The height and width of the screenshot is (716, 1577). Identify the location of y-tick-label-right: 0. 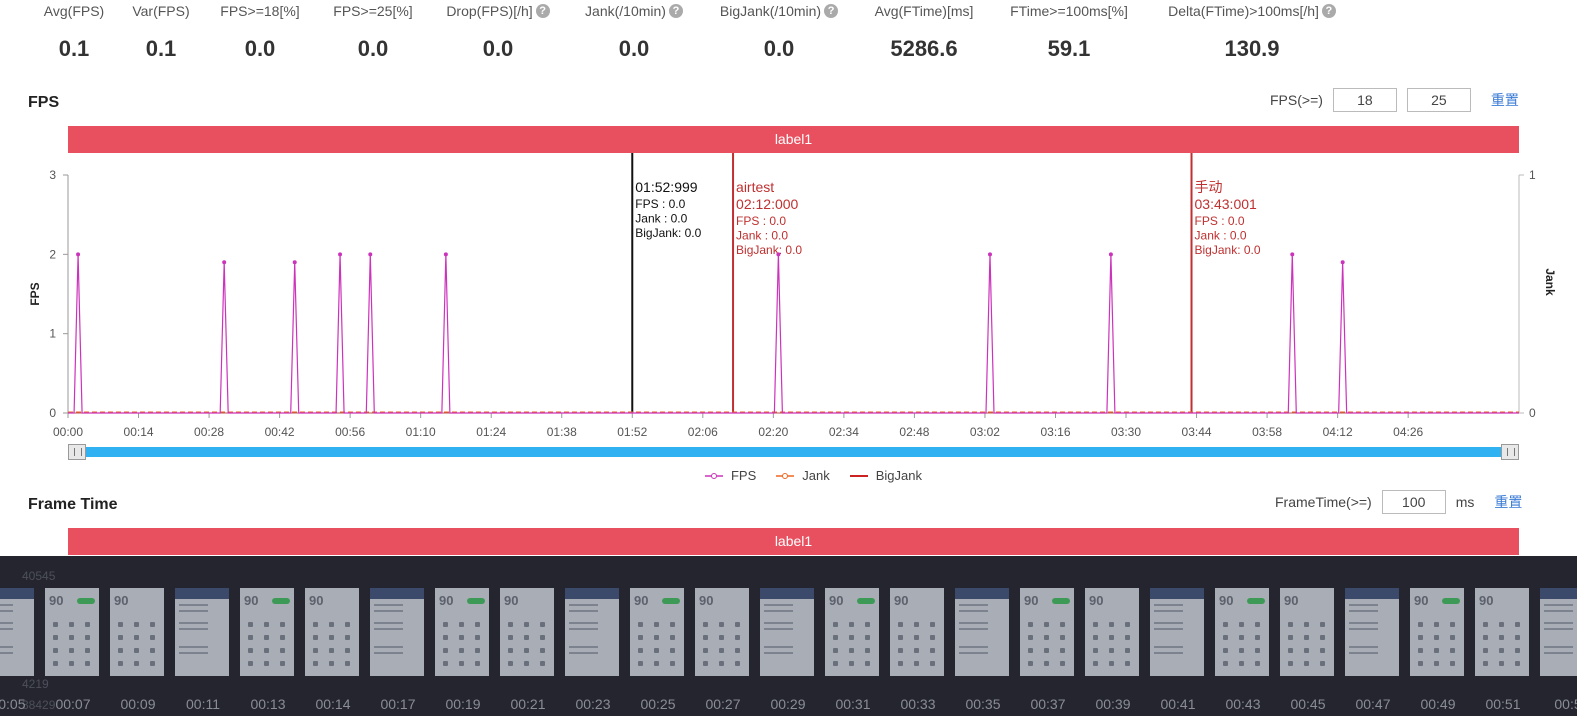
(1532, 413).